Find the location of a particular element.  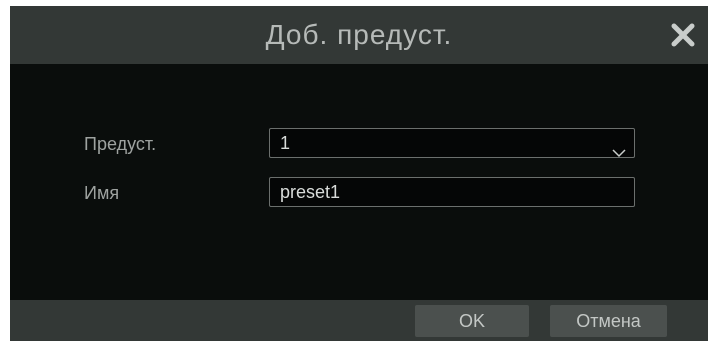

chevron-down-icon is located at coordinates (619, 148).